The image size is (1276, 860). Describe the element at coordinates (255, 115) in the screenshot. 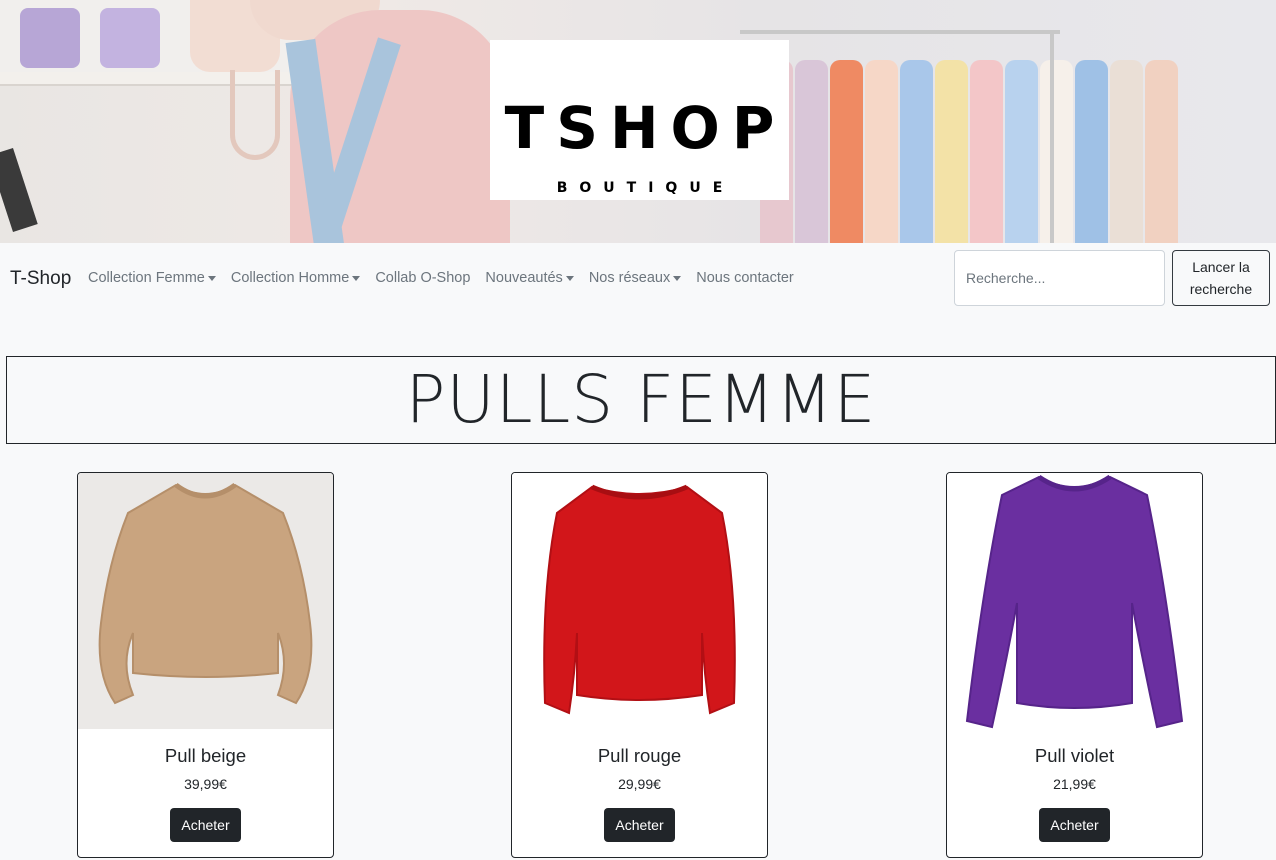

I see `hero-bag-strap` at that location.